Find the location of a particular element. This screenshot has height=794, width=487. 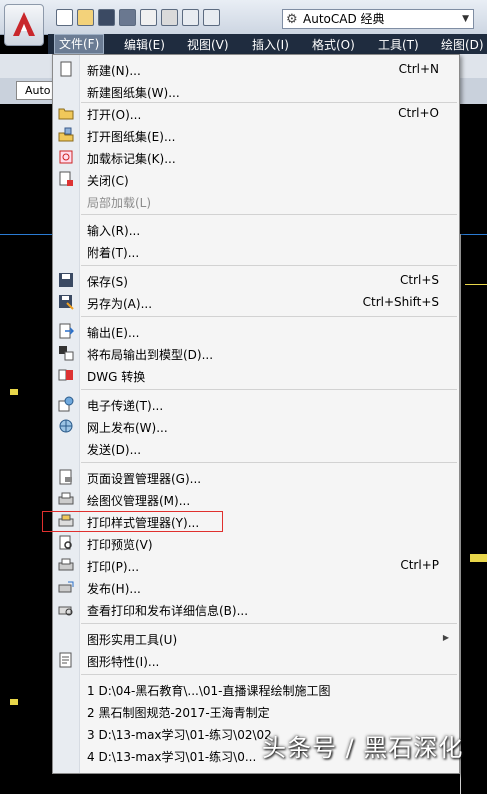

redo-icon is located at coordinates (211, 17).